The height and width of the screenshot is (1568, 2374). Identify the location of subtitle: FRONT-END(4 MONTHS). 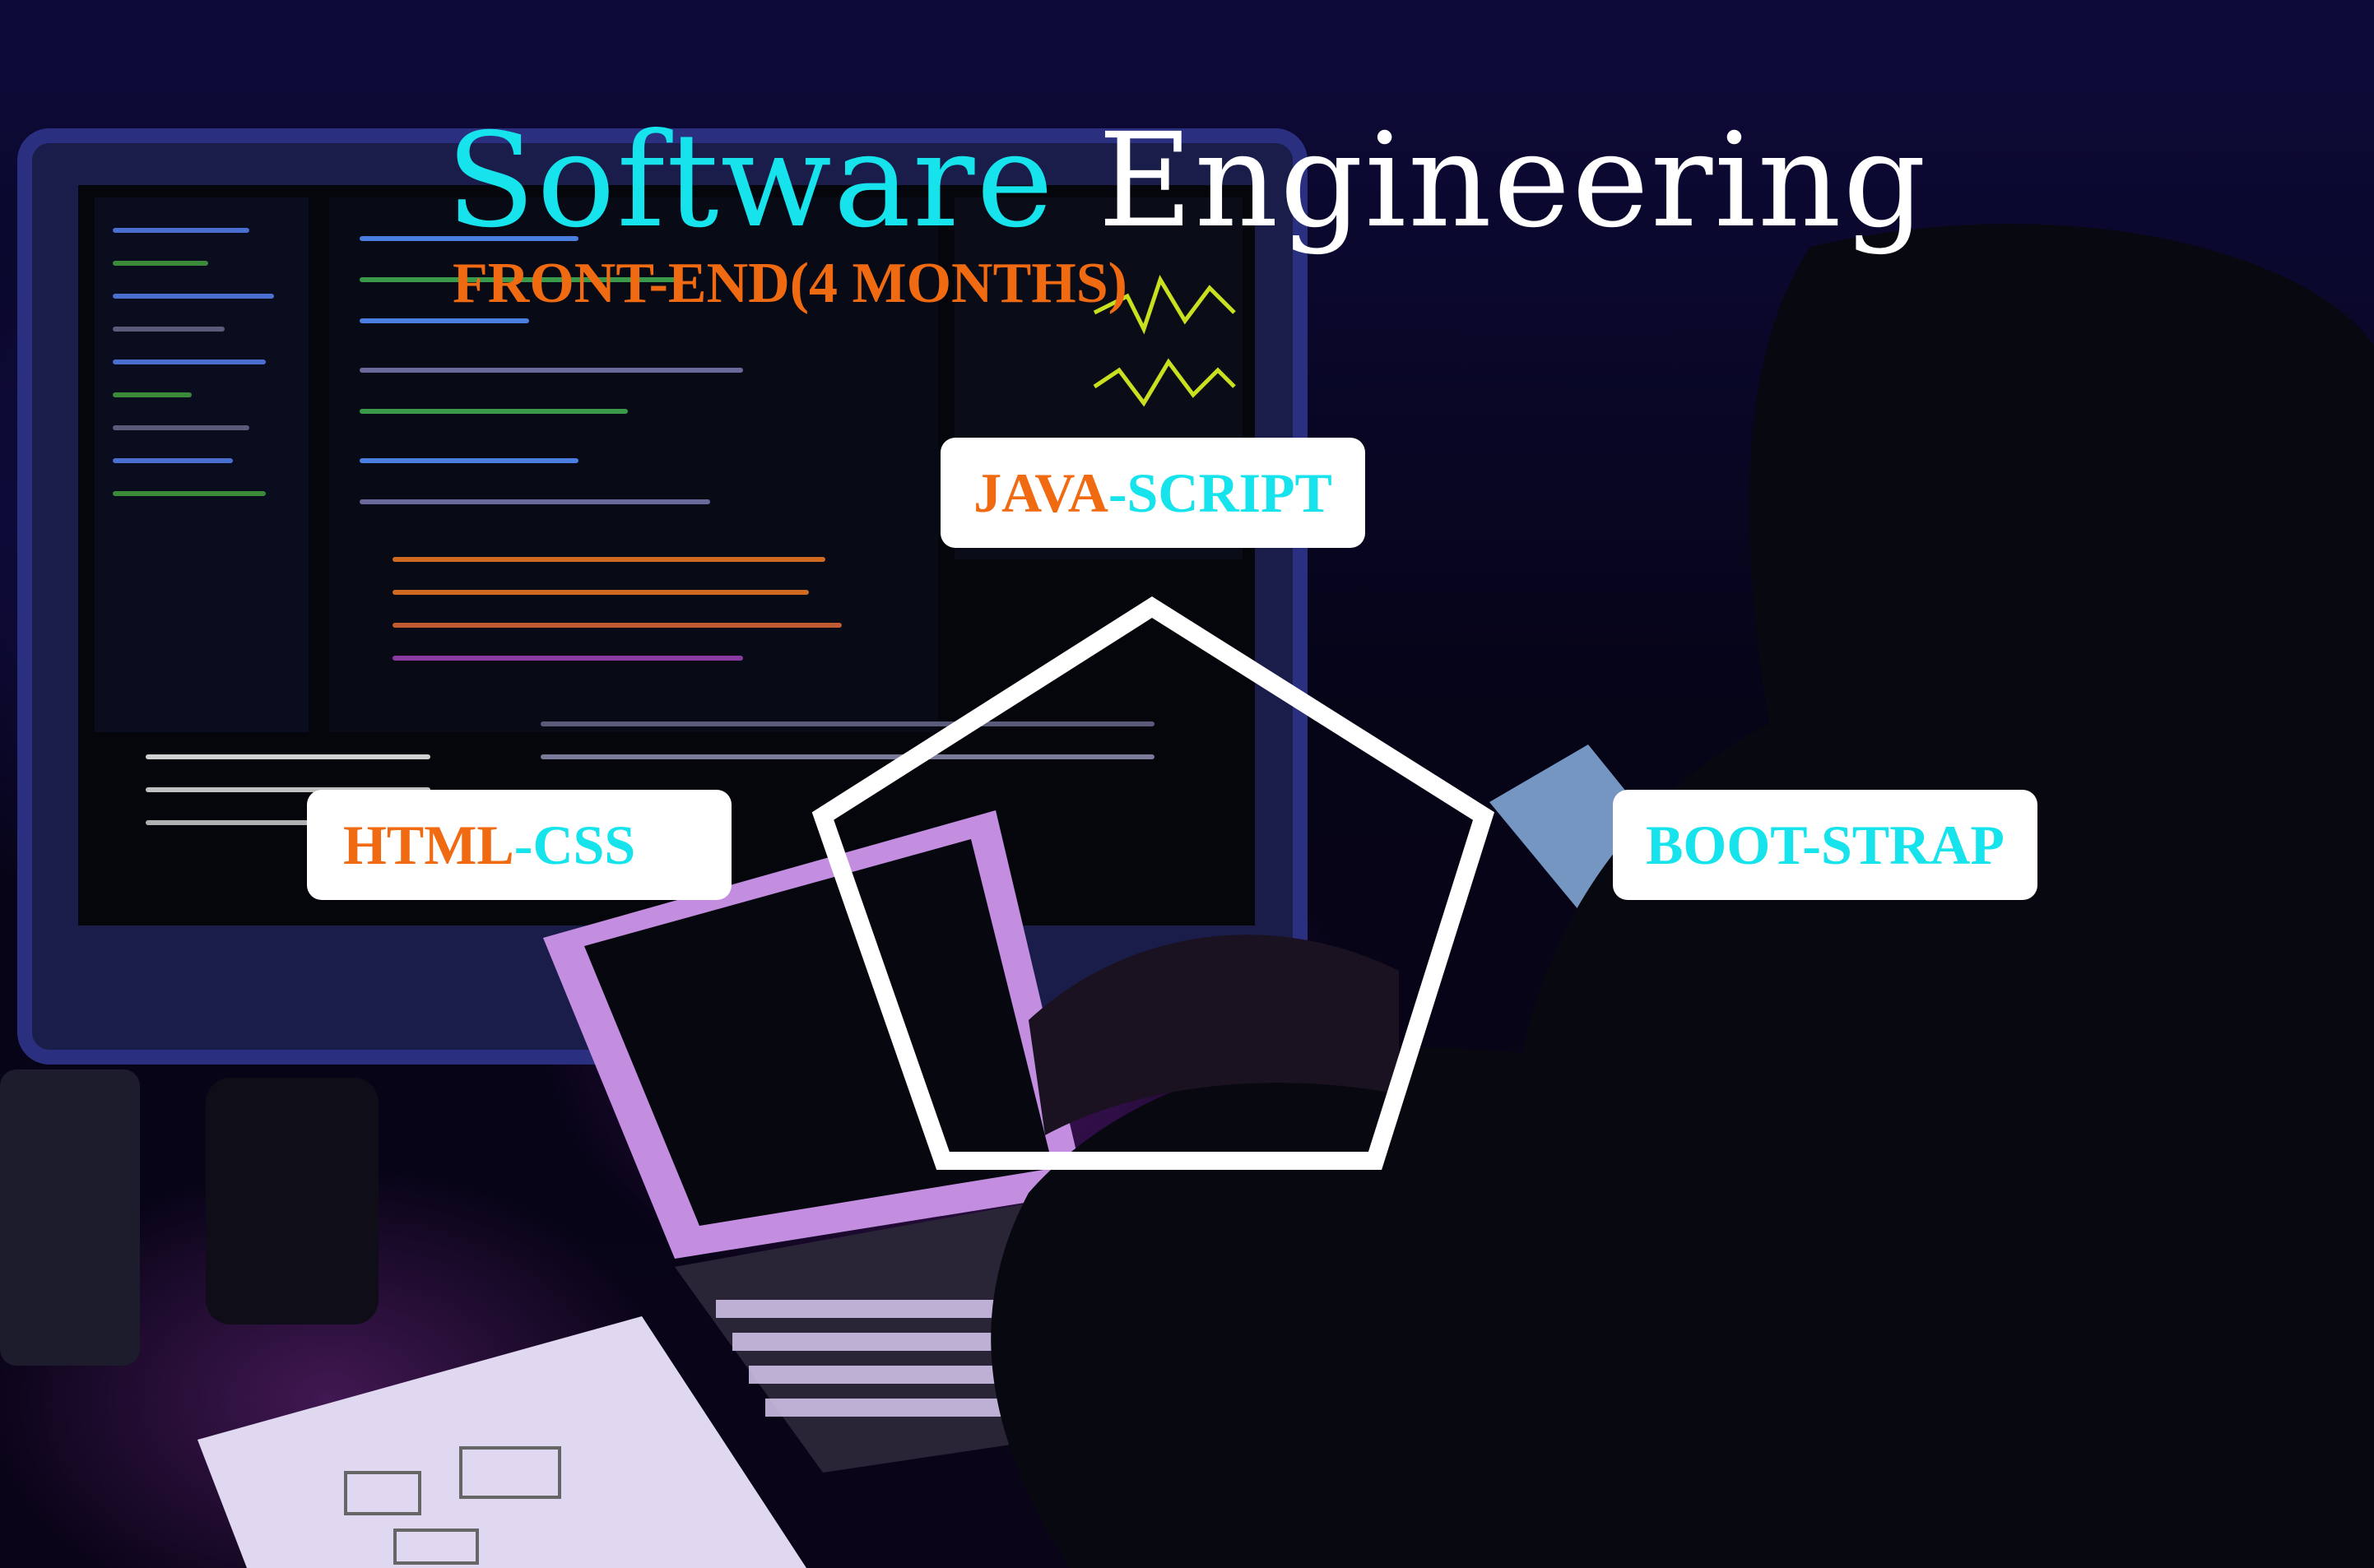
(790, 283).